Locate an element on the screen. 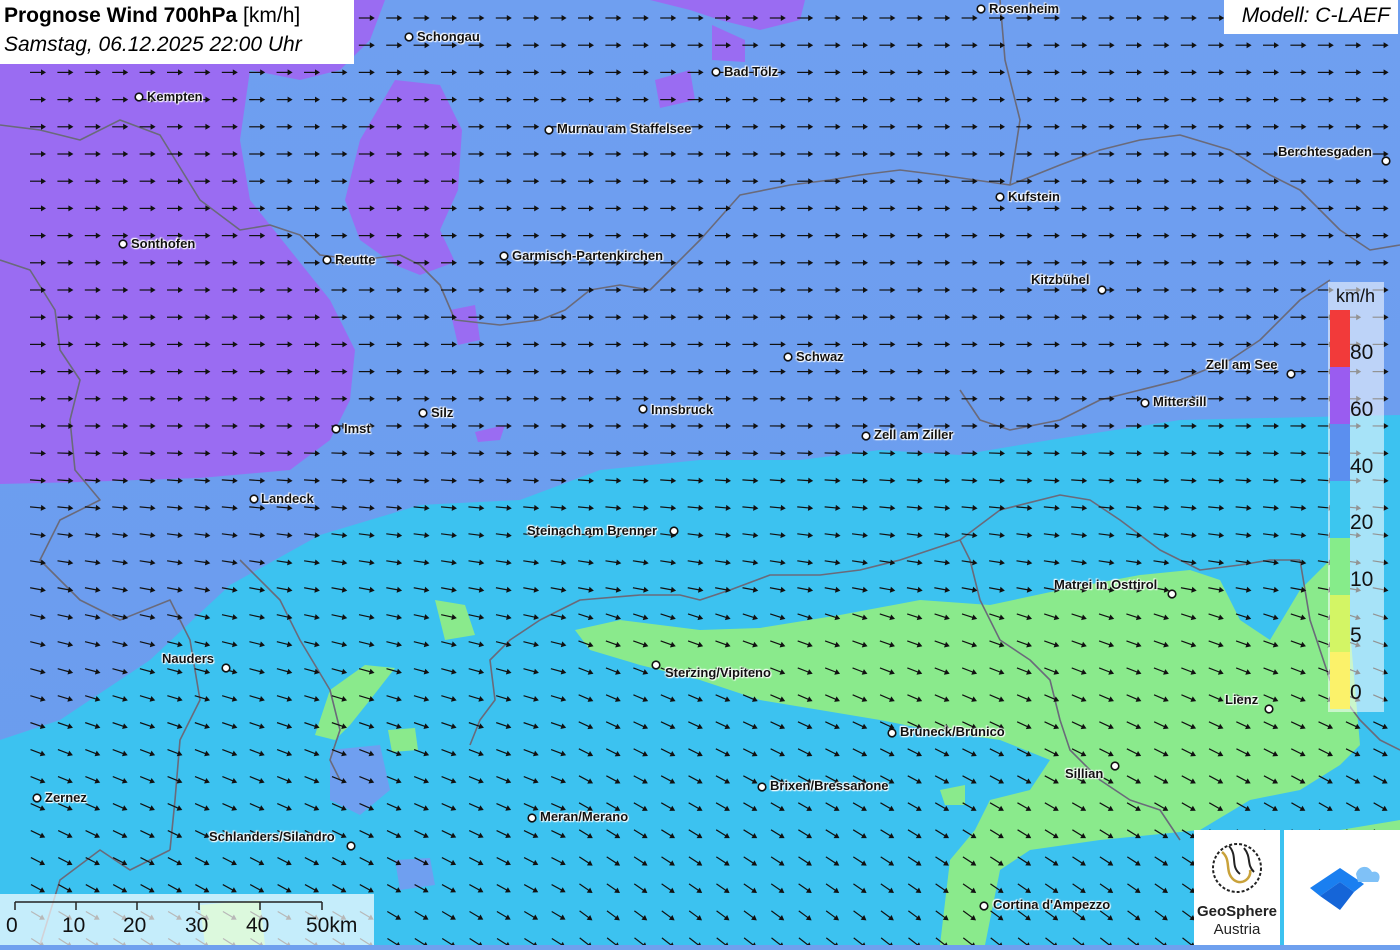 This screenshot has height=950, width=1400. scale-label: 0 is located at coordinates (12, 926).